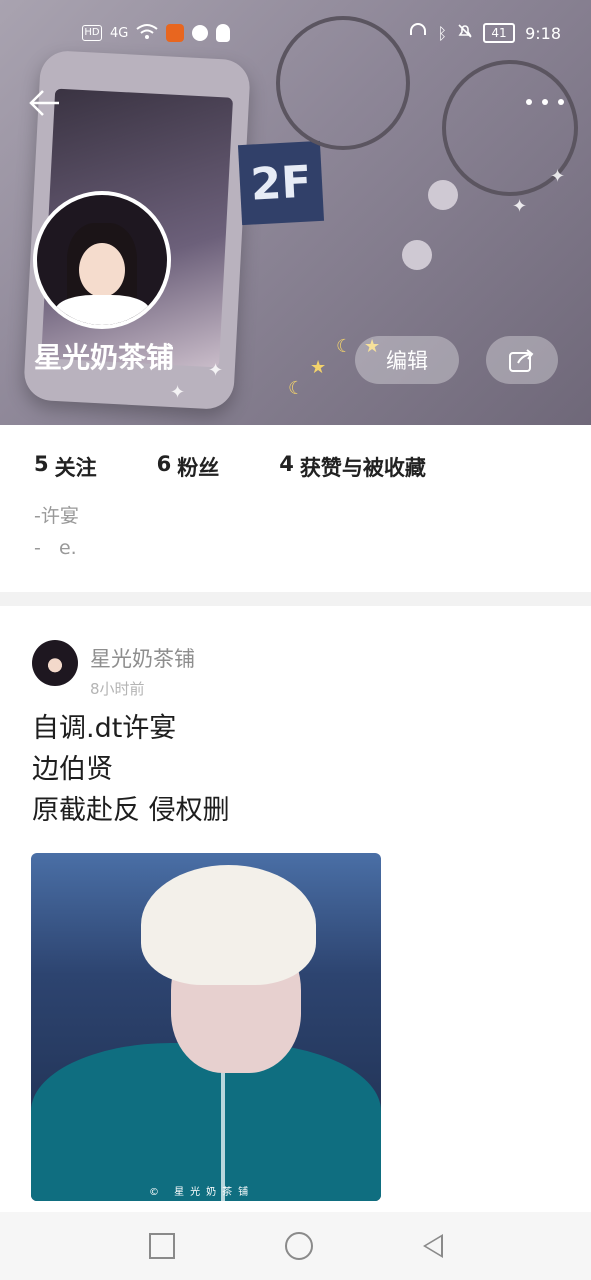  What do you see at coordinates (56, 532) in the screenshot?
I see `profile-bio: -许宴 - e.` at bounding box center [56, 532].